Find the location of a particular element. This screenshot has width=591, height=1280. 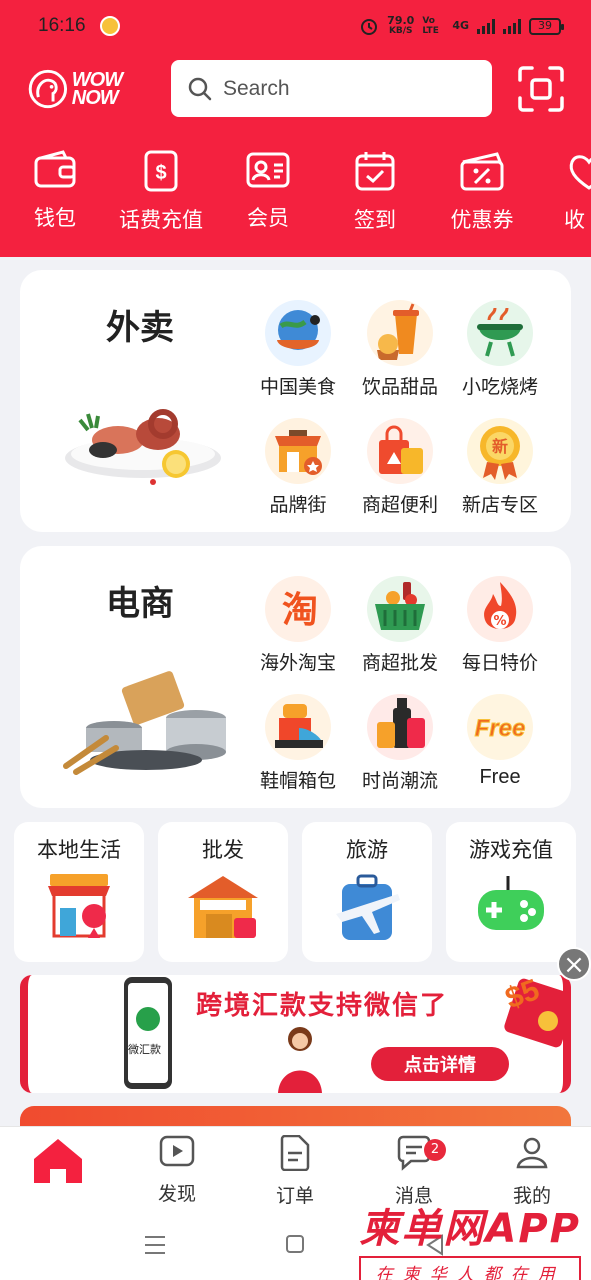

category-supermarket: 商超便利 is located at coordinates (400, 467).